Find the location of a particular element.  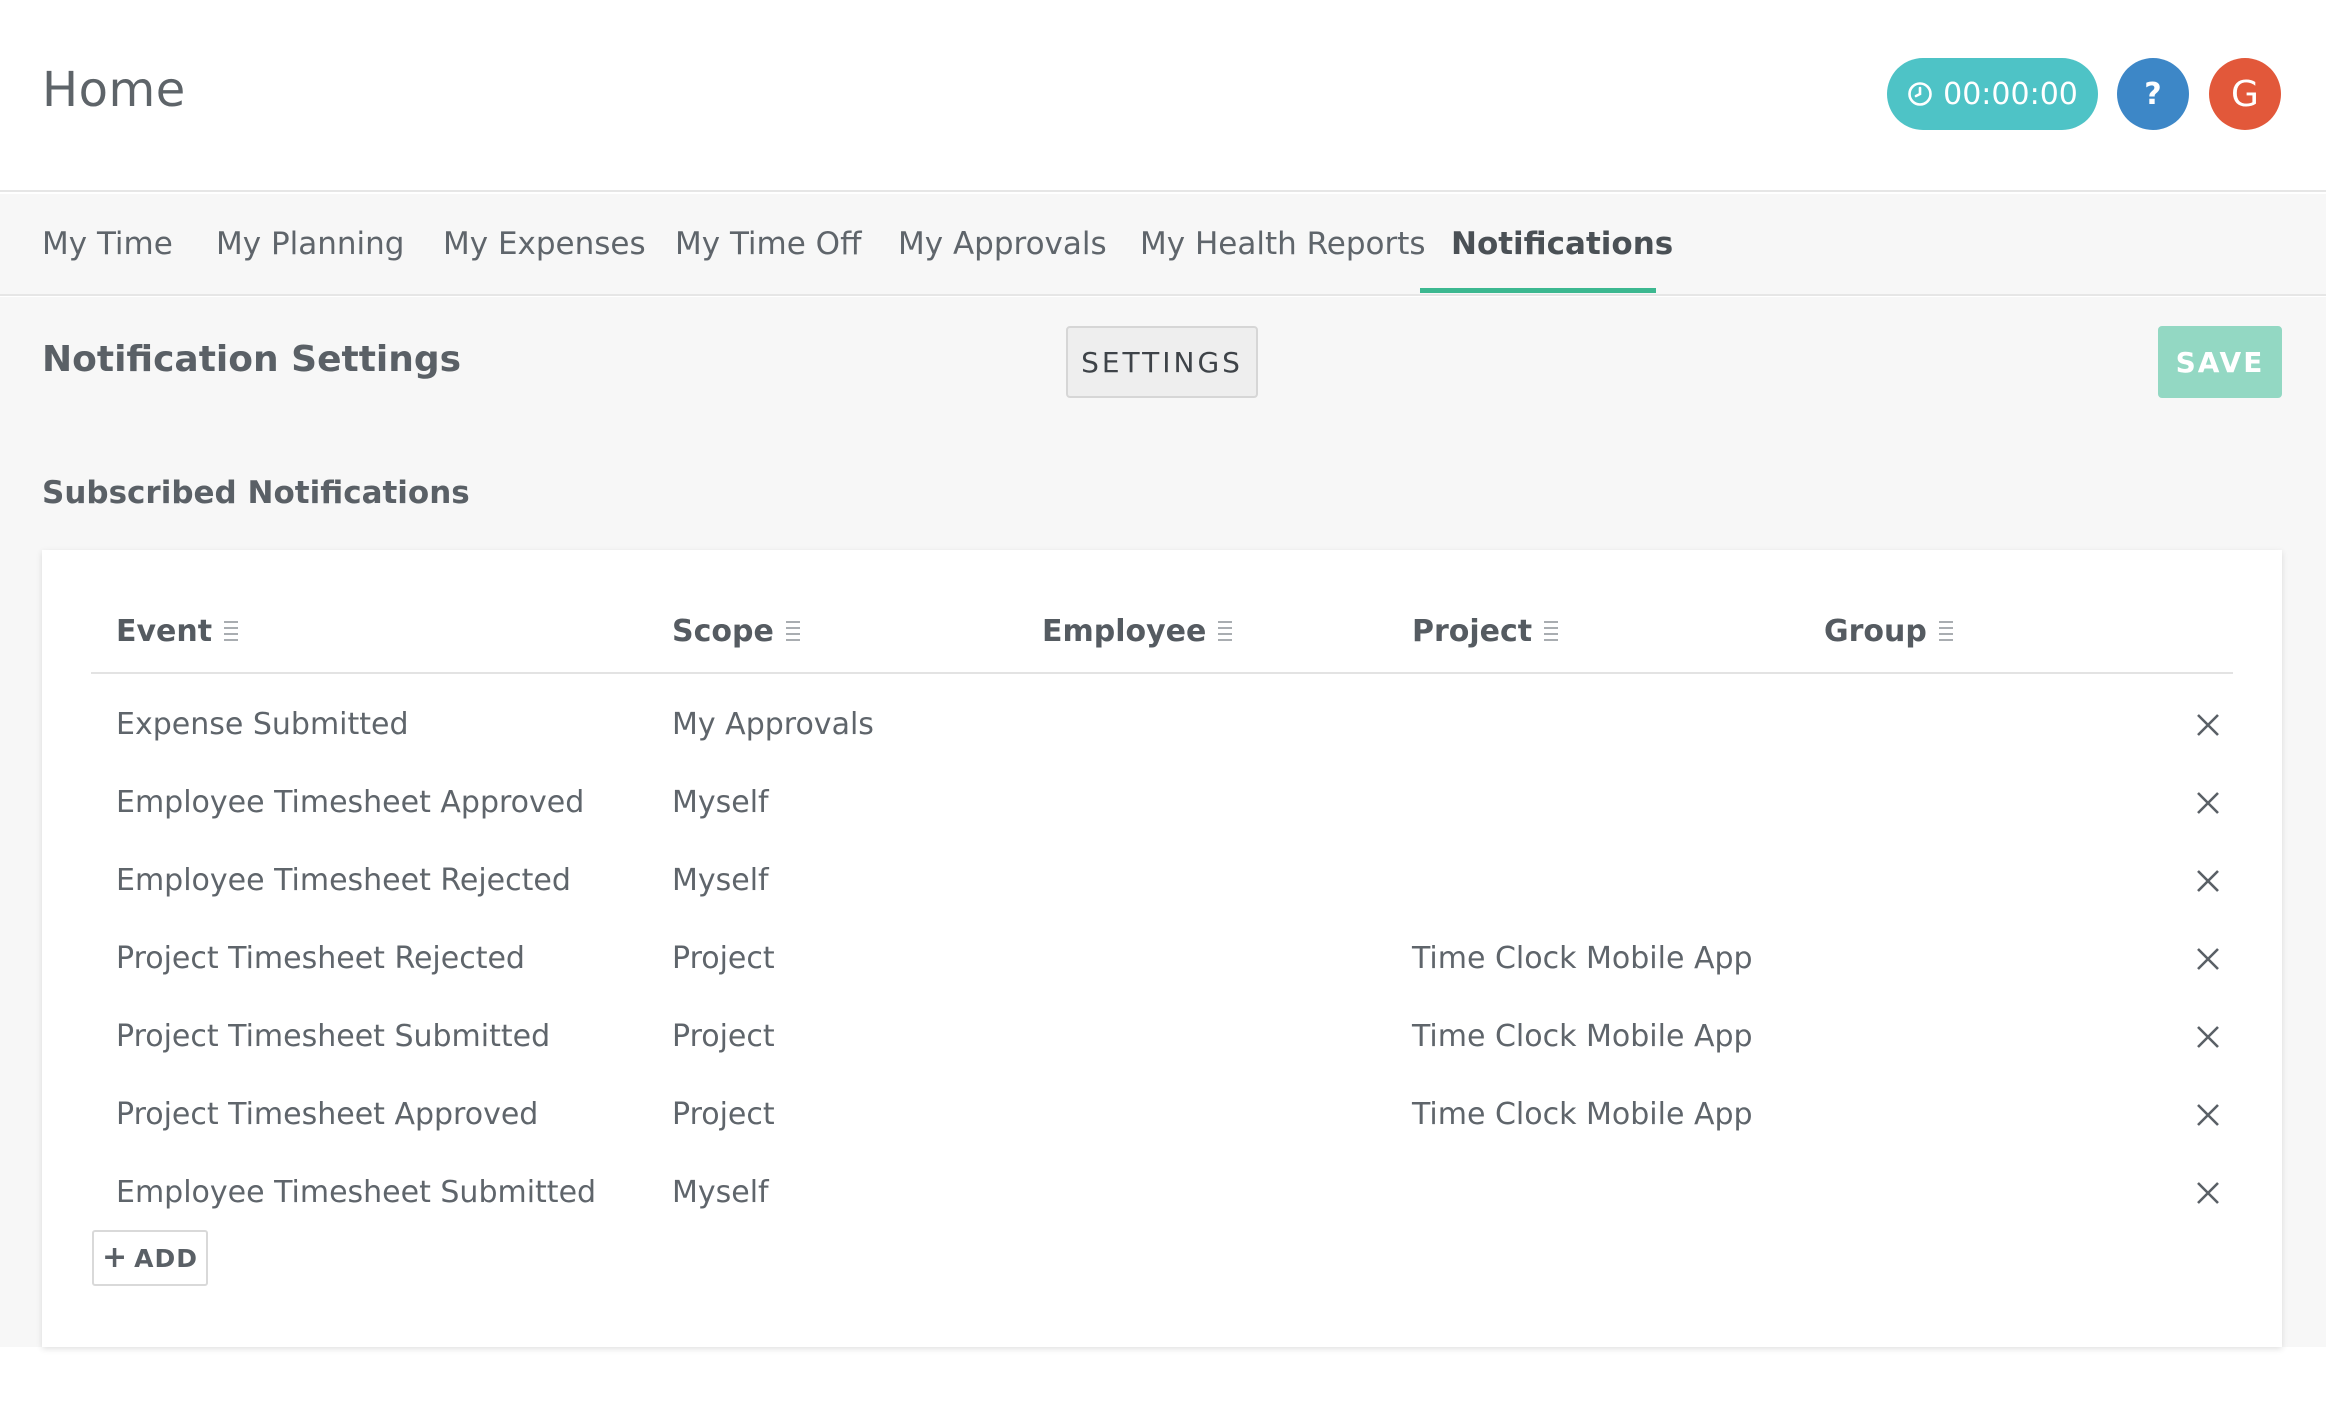

timer-value: 00:00:00 is located at coordinates (2010, 94).